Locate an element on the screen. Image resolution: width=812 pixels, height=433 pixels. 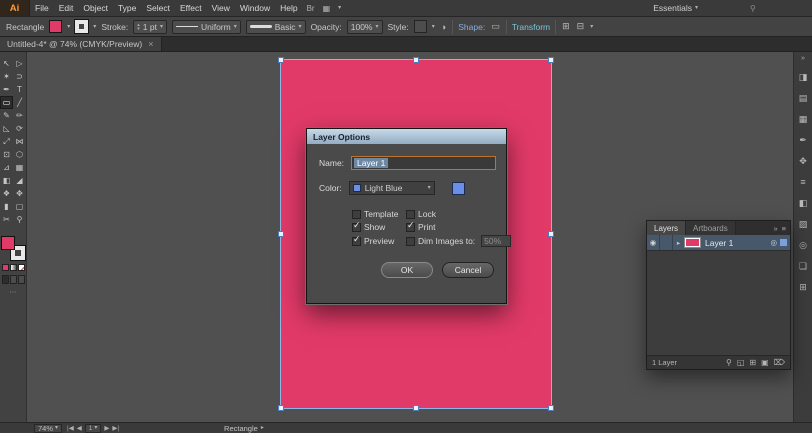
navigator-panel-icon: ⊞ is located at coordinates (803, 287).